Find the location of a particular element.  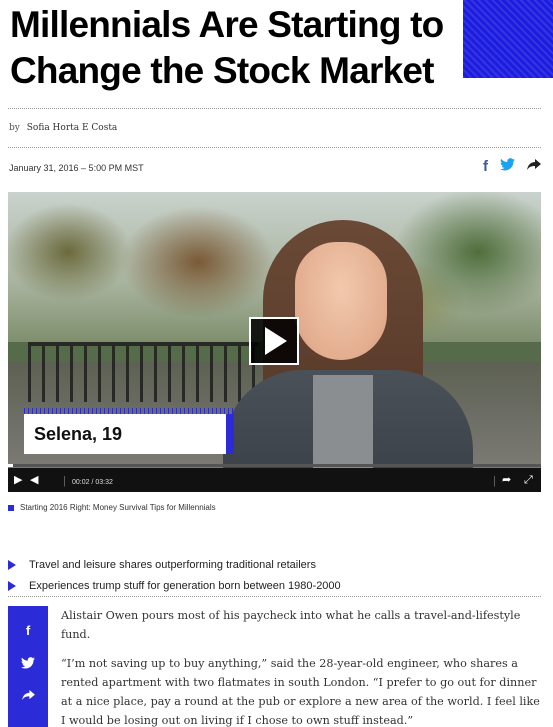

headline-line-2: Change the Stock Market is located at coordinates (223, 71).